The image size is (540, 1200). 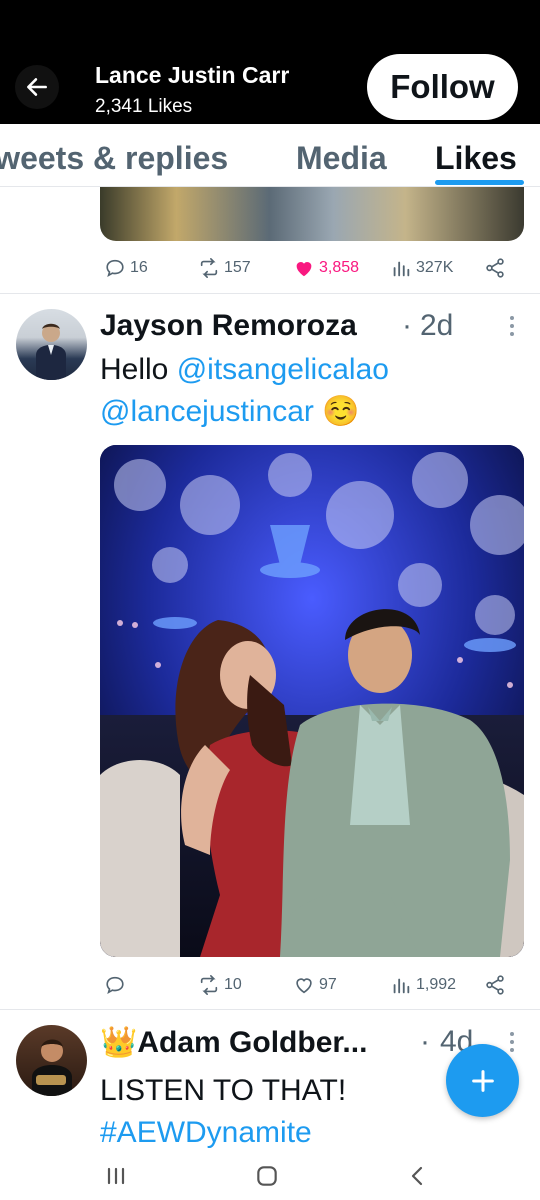 I want to click on active-tab-indicator, so click(x=479, y=182).